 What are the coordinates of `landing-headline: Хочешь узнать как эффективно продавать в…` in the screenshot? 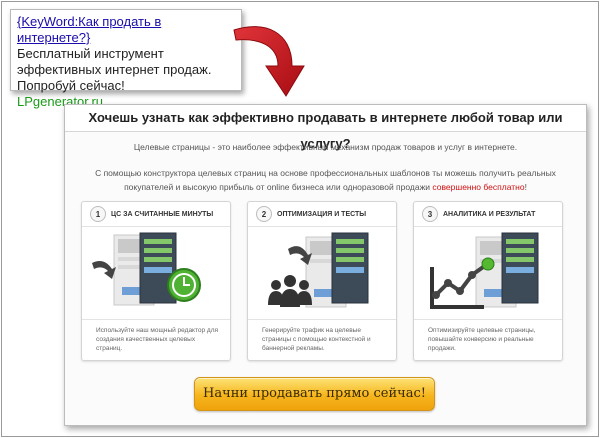 It's located at (325, 128).